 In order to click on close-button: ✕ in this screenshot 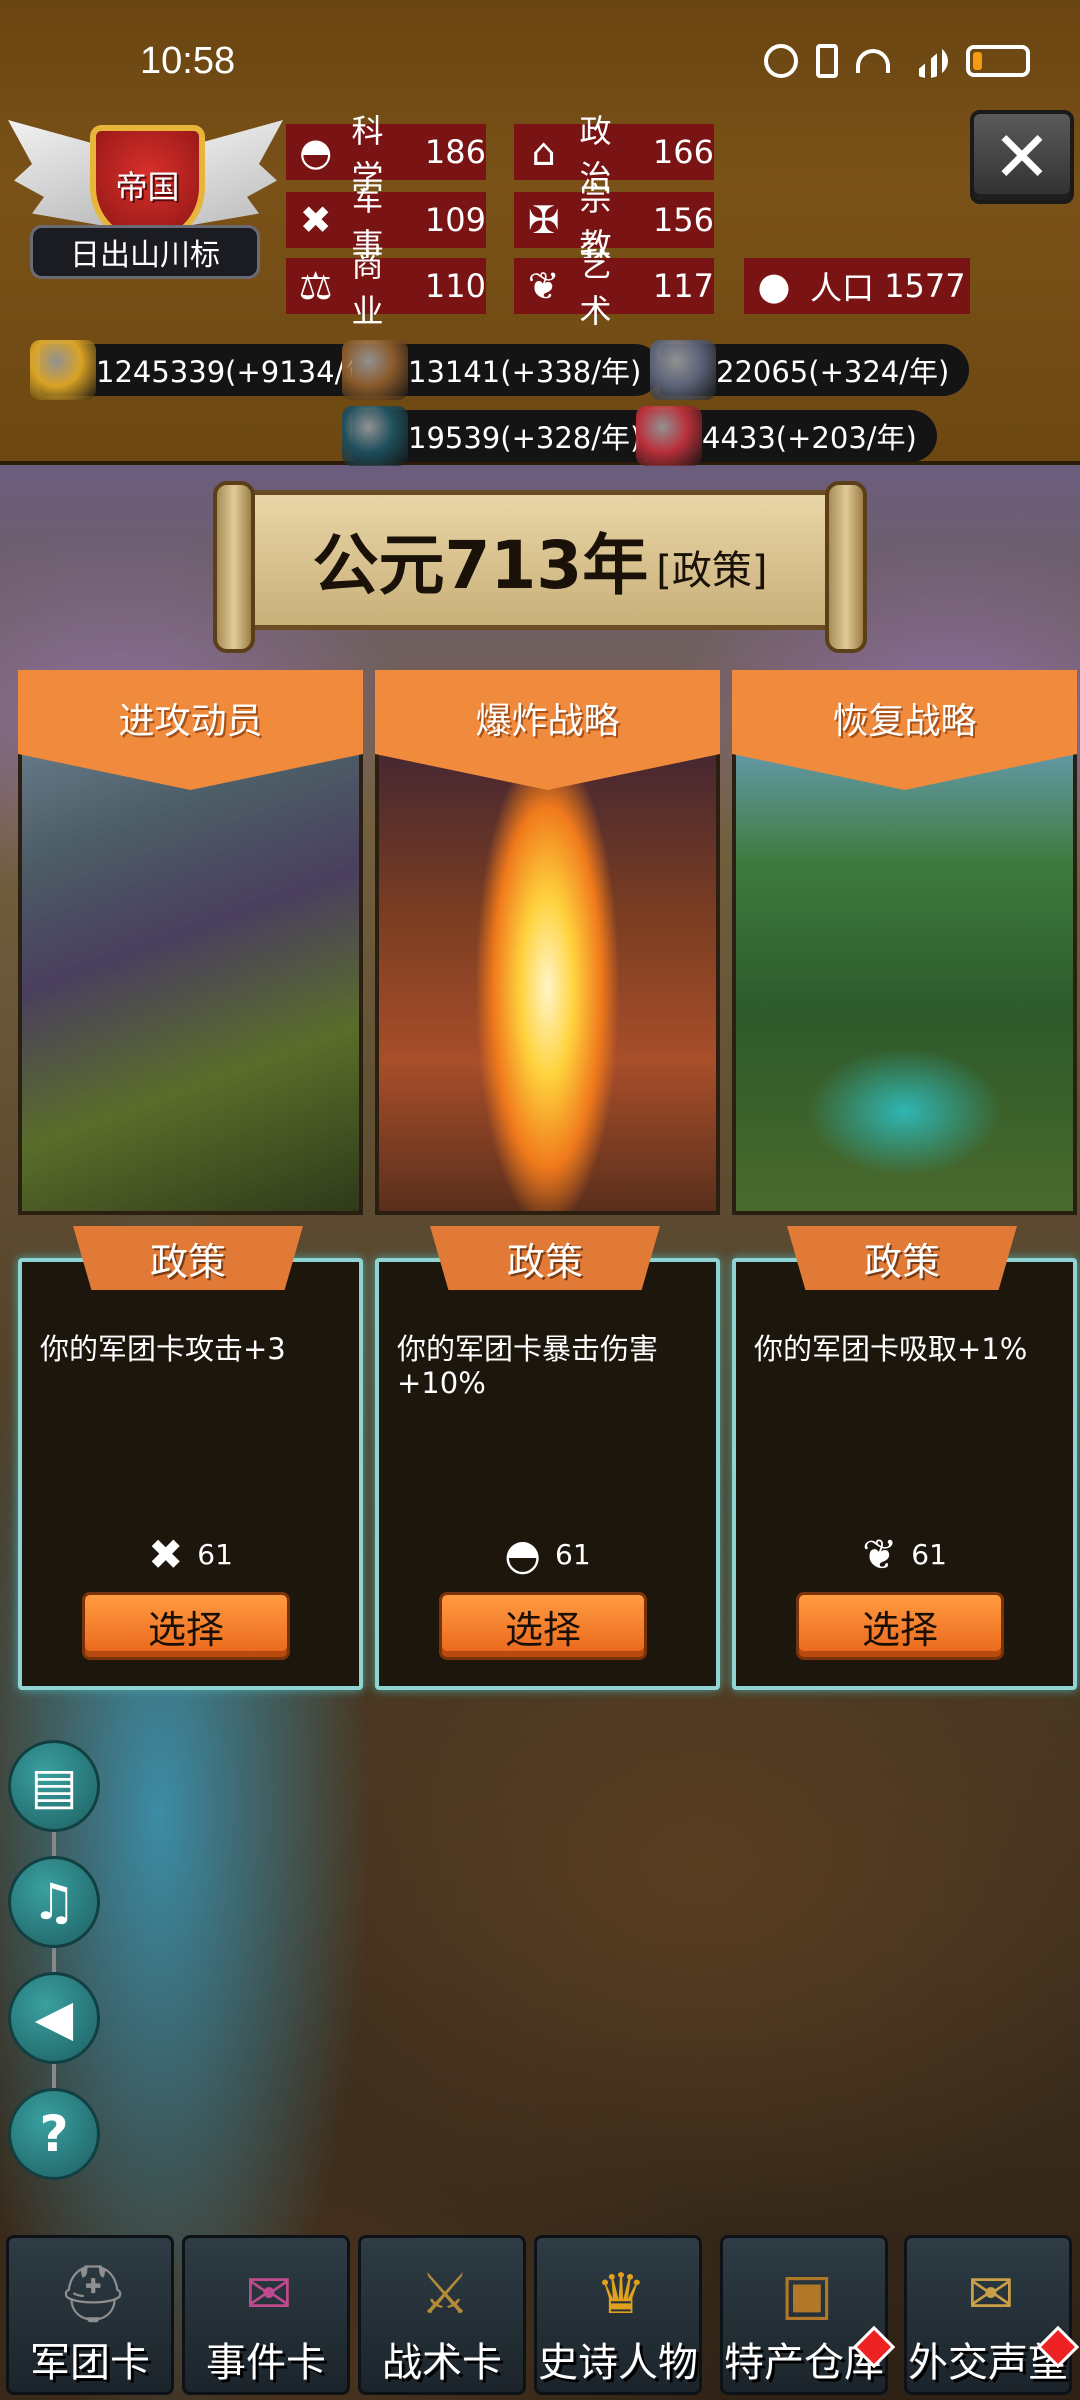, I will do `click(1022, 157)`.